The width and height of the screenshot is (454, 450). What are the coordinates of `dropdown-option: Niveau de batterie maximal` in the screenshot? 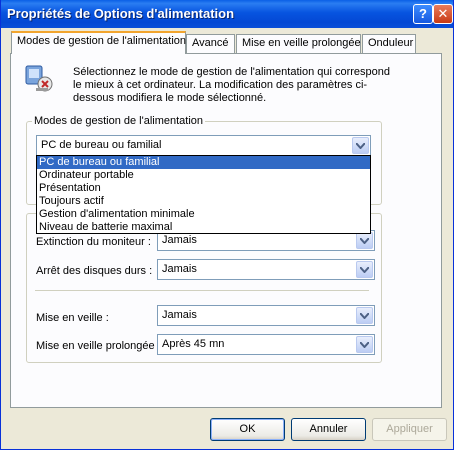 It's located at (203, 227).